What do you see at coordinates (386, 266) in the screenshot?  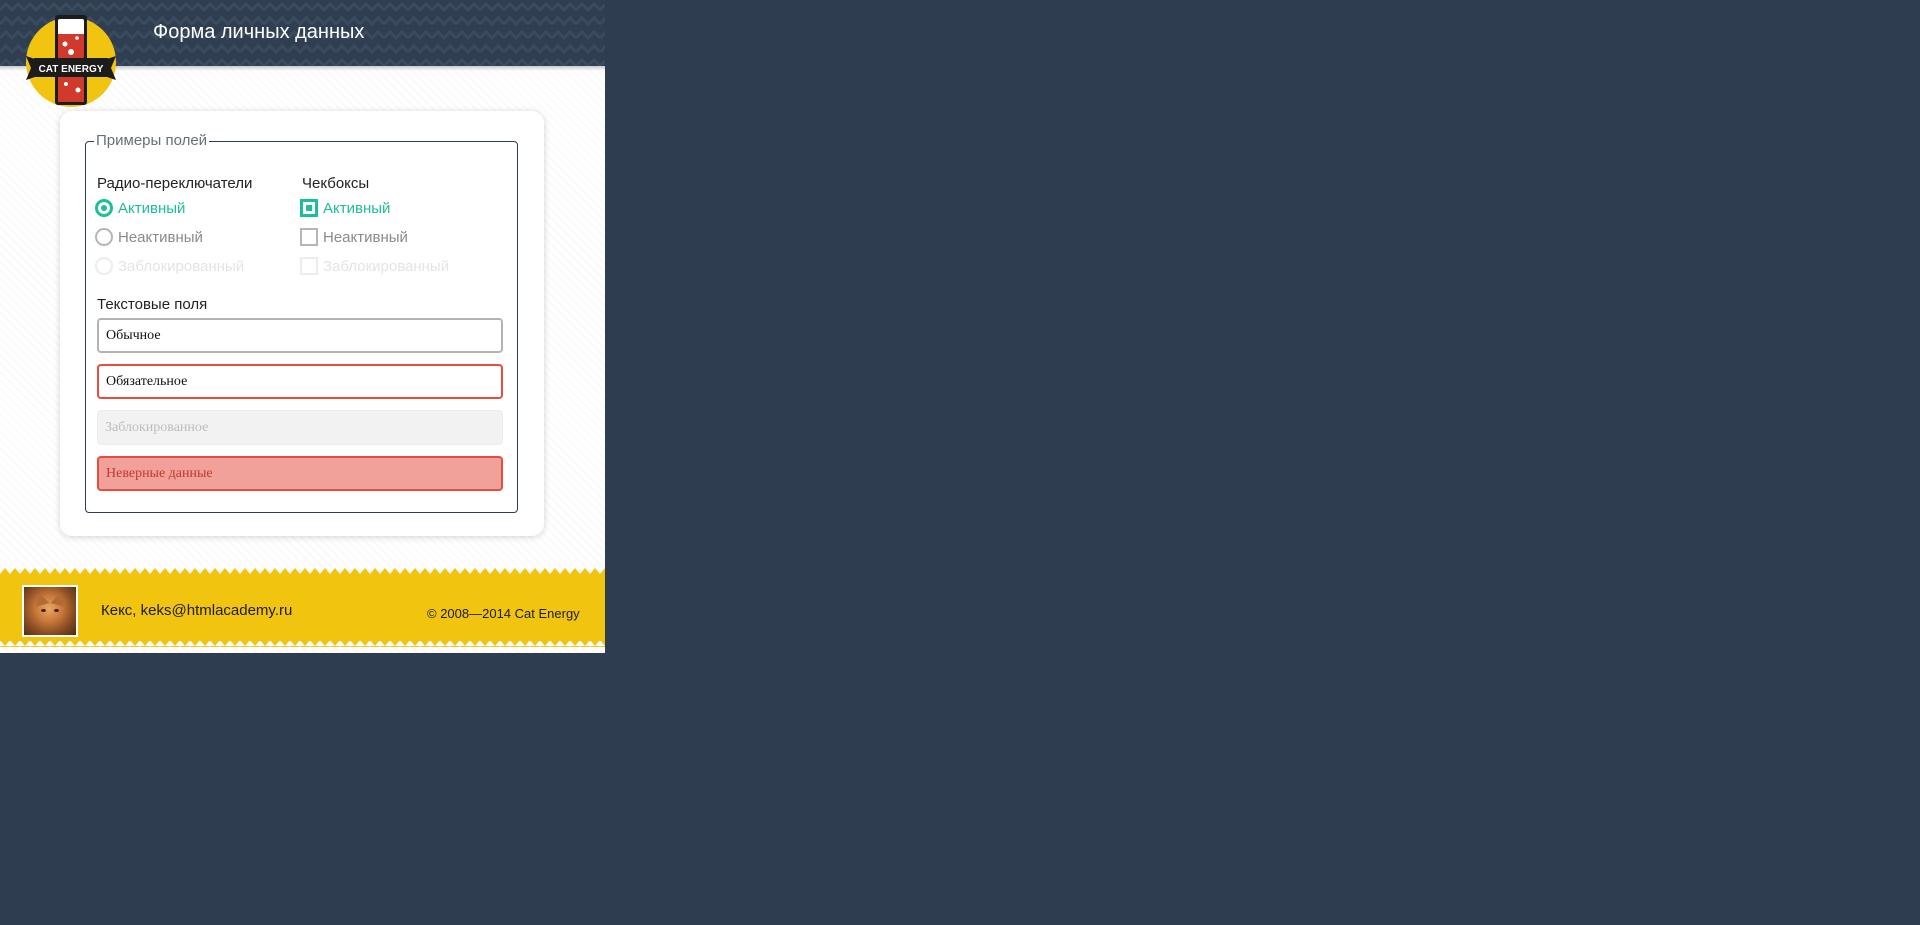 I see `checkbox-disabled-label: Заблокированный` at bounding box center [386, 266].